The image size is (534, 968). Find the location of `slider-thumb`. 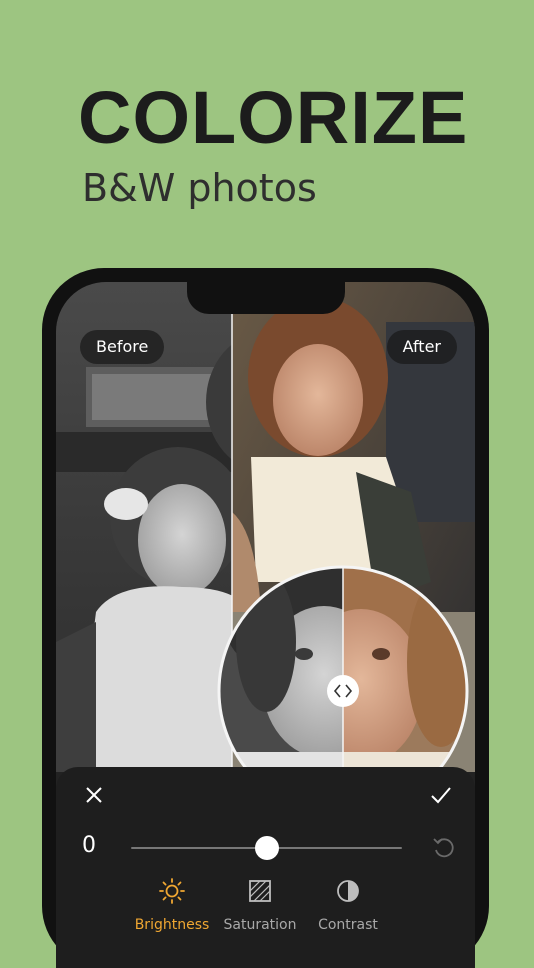

slider-thumb is located at coordinates (266, 848).